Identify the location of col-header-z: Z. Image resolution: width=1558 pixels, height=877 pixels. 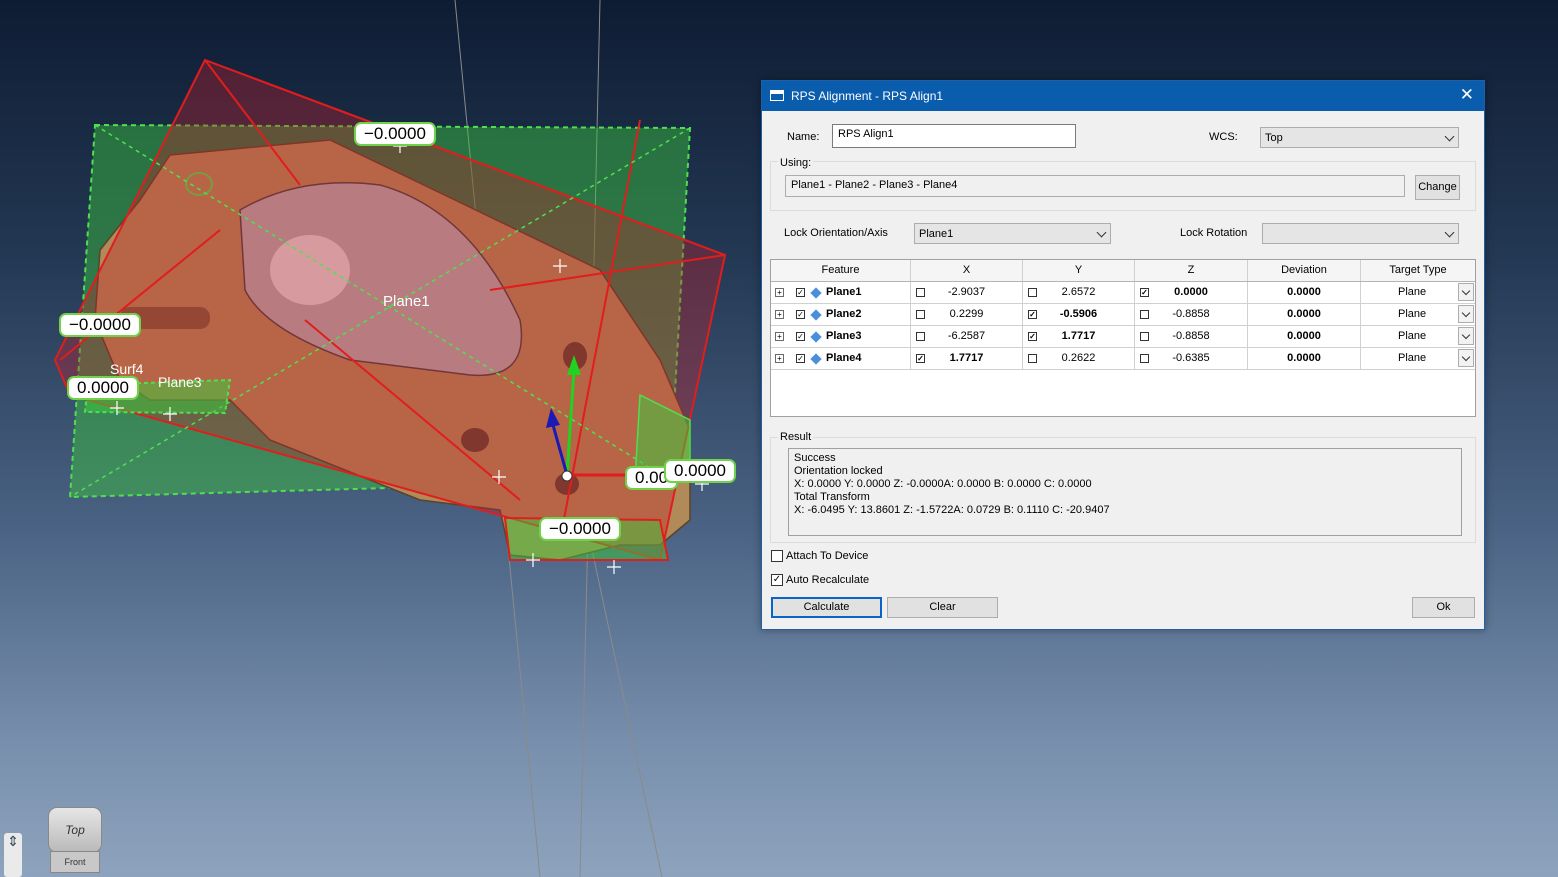
(1191, 270).